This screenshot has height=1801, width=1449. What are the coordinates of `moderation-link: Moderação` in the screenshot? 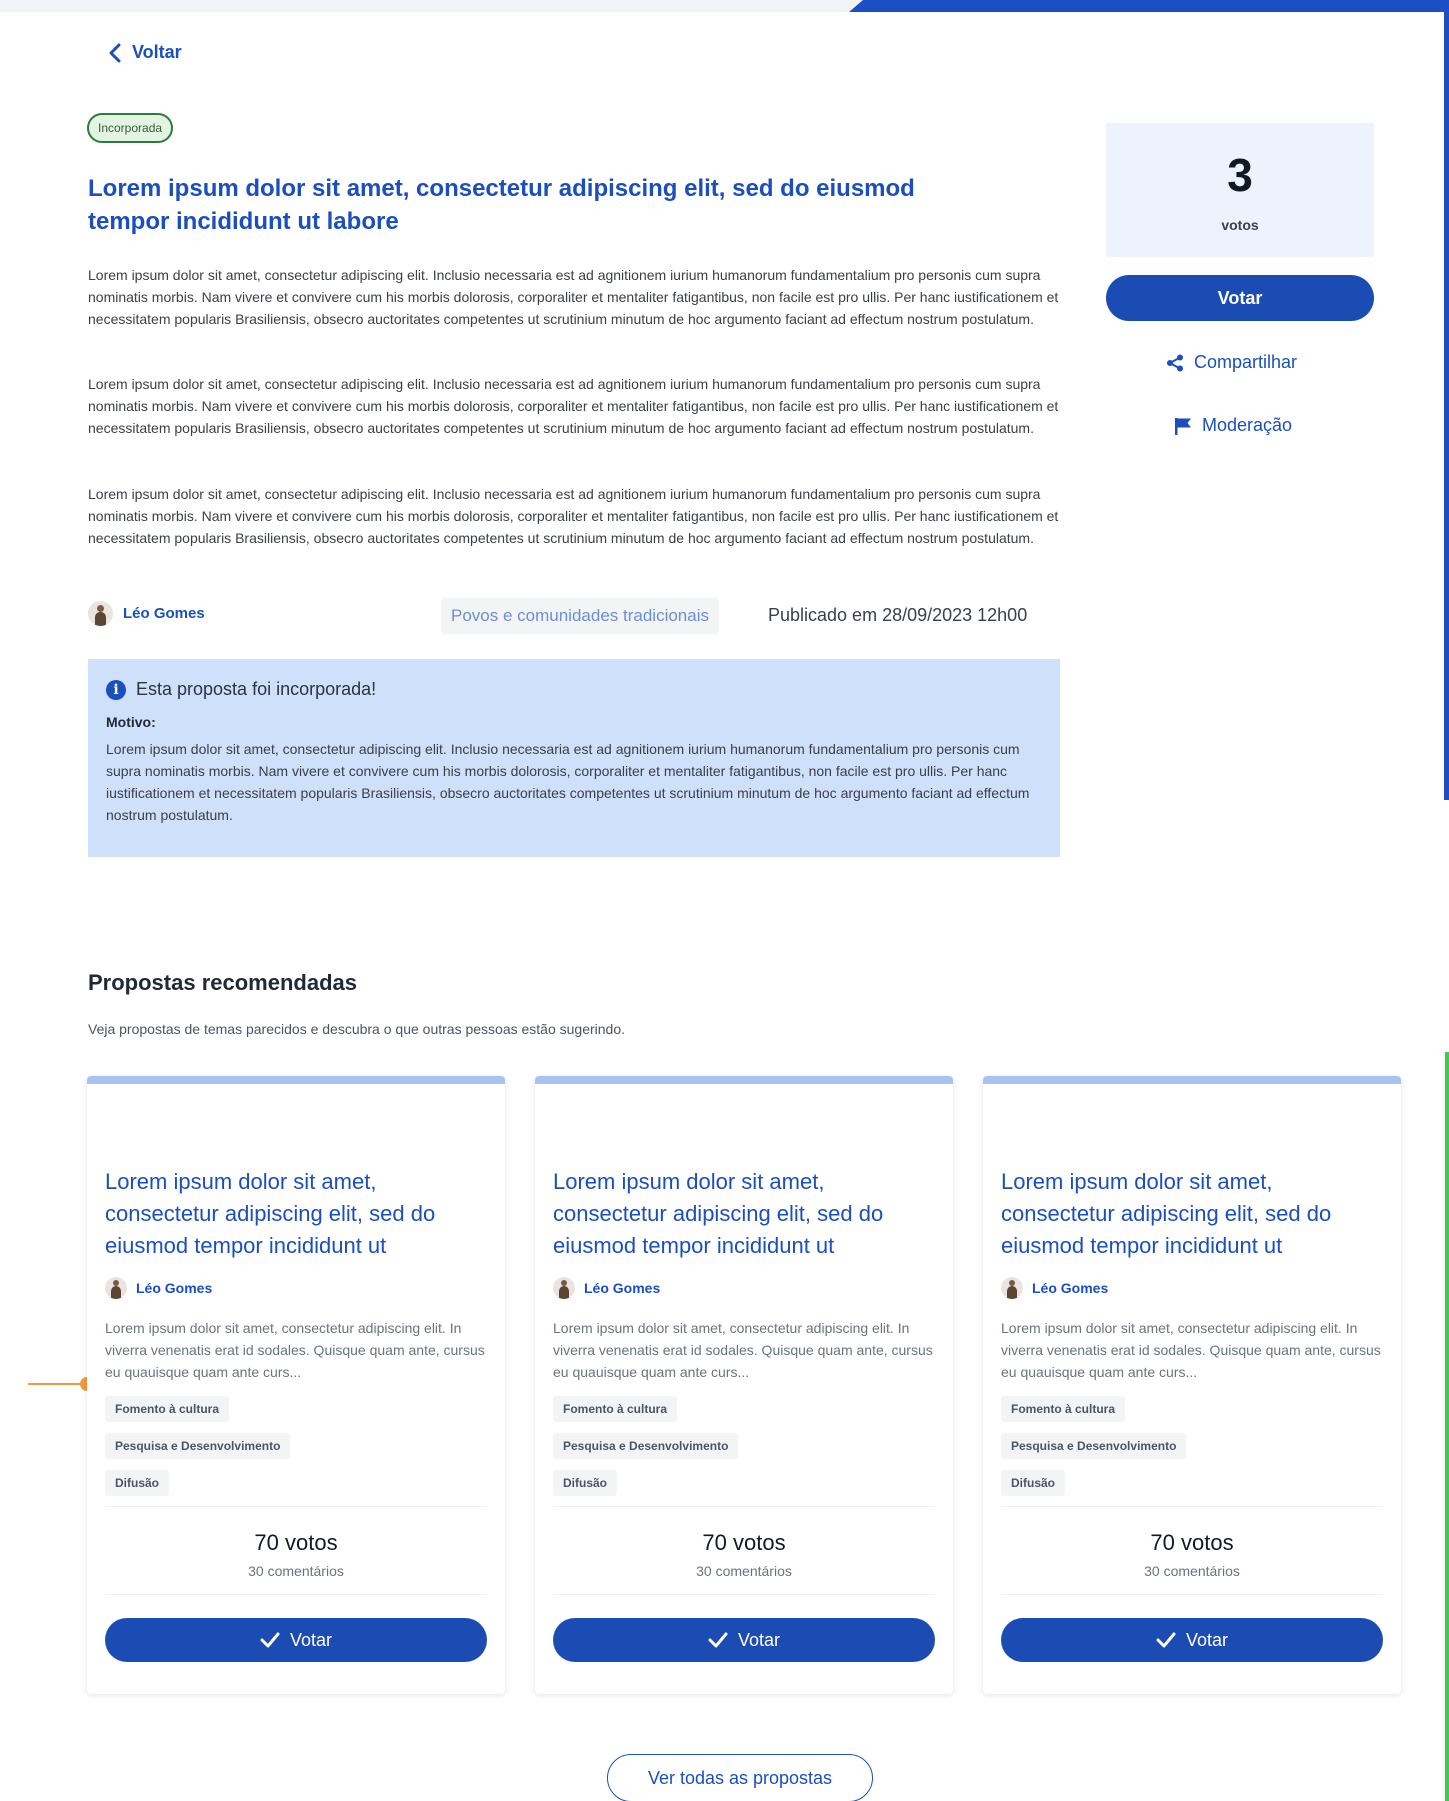 It's located at (1233, 425).